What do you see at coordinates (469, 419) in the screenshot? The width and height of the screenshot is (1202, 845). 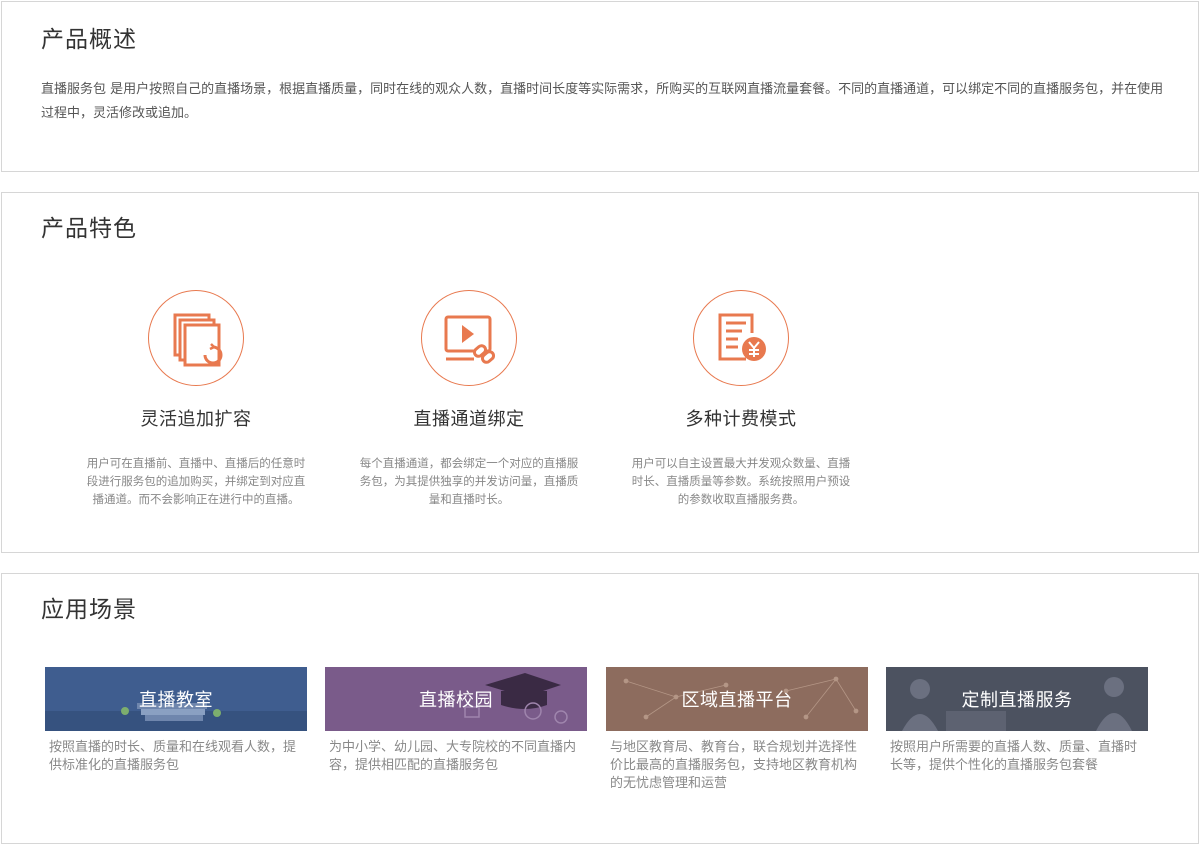 I see `feature-title: 直播通道绑定` at bounding box center [469, 419].